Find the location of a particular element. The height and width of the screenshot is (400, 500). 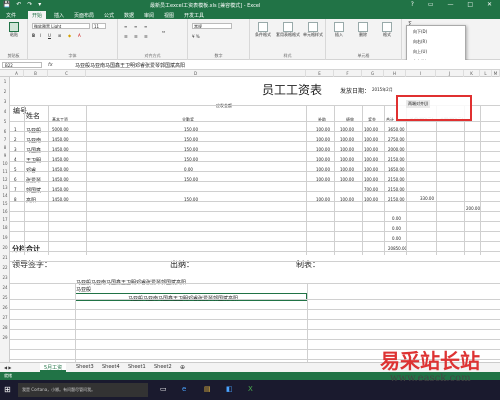

col-header: A is located at coordinates (17, 73).